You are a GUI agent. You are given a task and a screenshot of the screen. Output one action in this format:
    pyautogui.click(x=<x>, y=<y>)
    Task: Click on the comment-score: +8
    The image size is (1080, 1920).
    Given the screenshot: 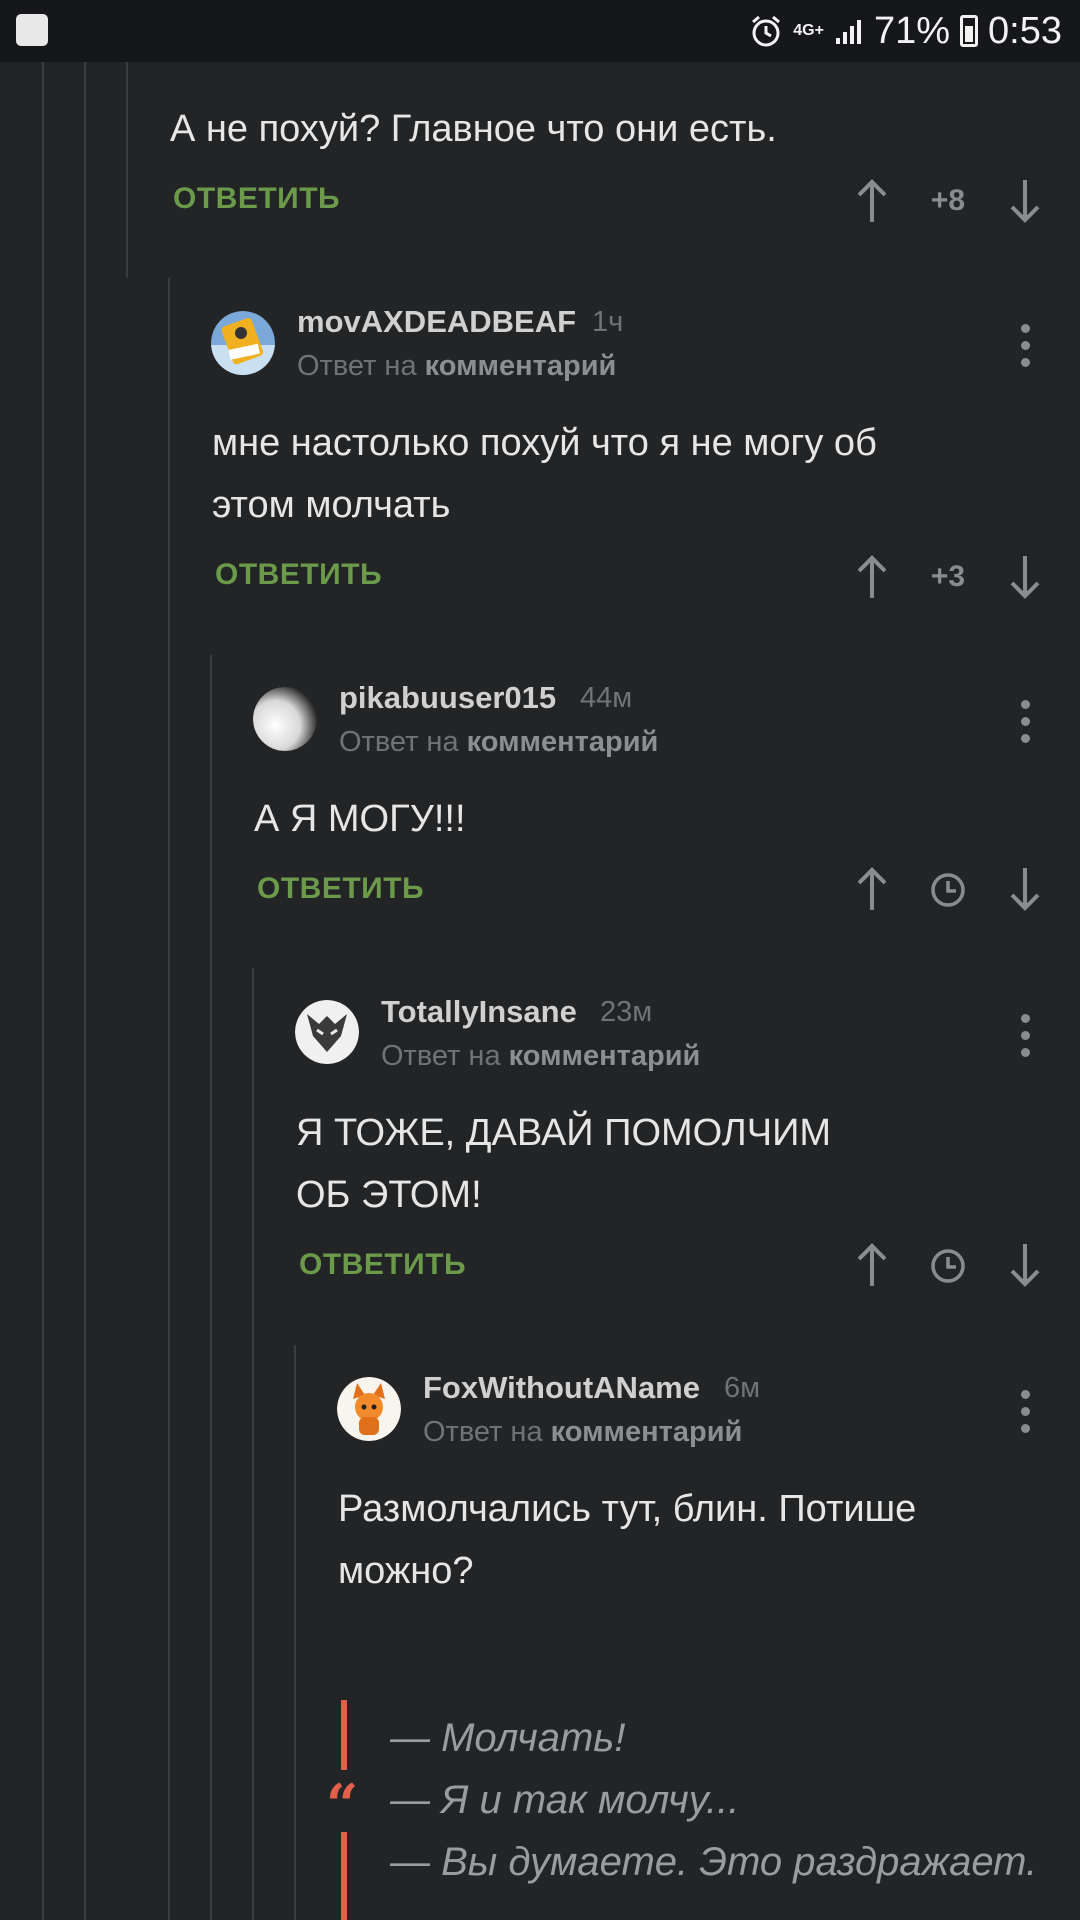 What is the action you would take?
    pyautogui.click(x=948, y=200)
    